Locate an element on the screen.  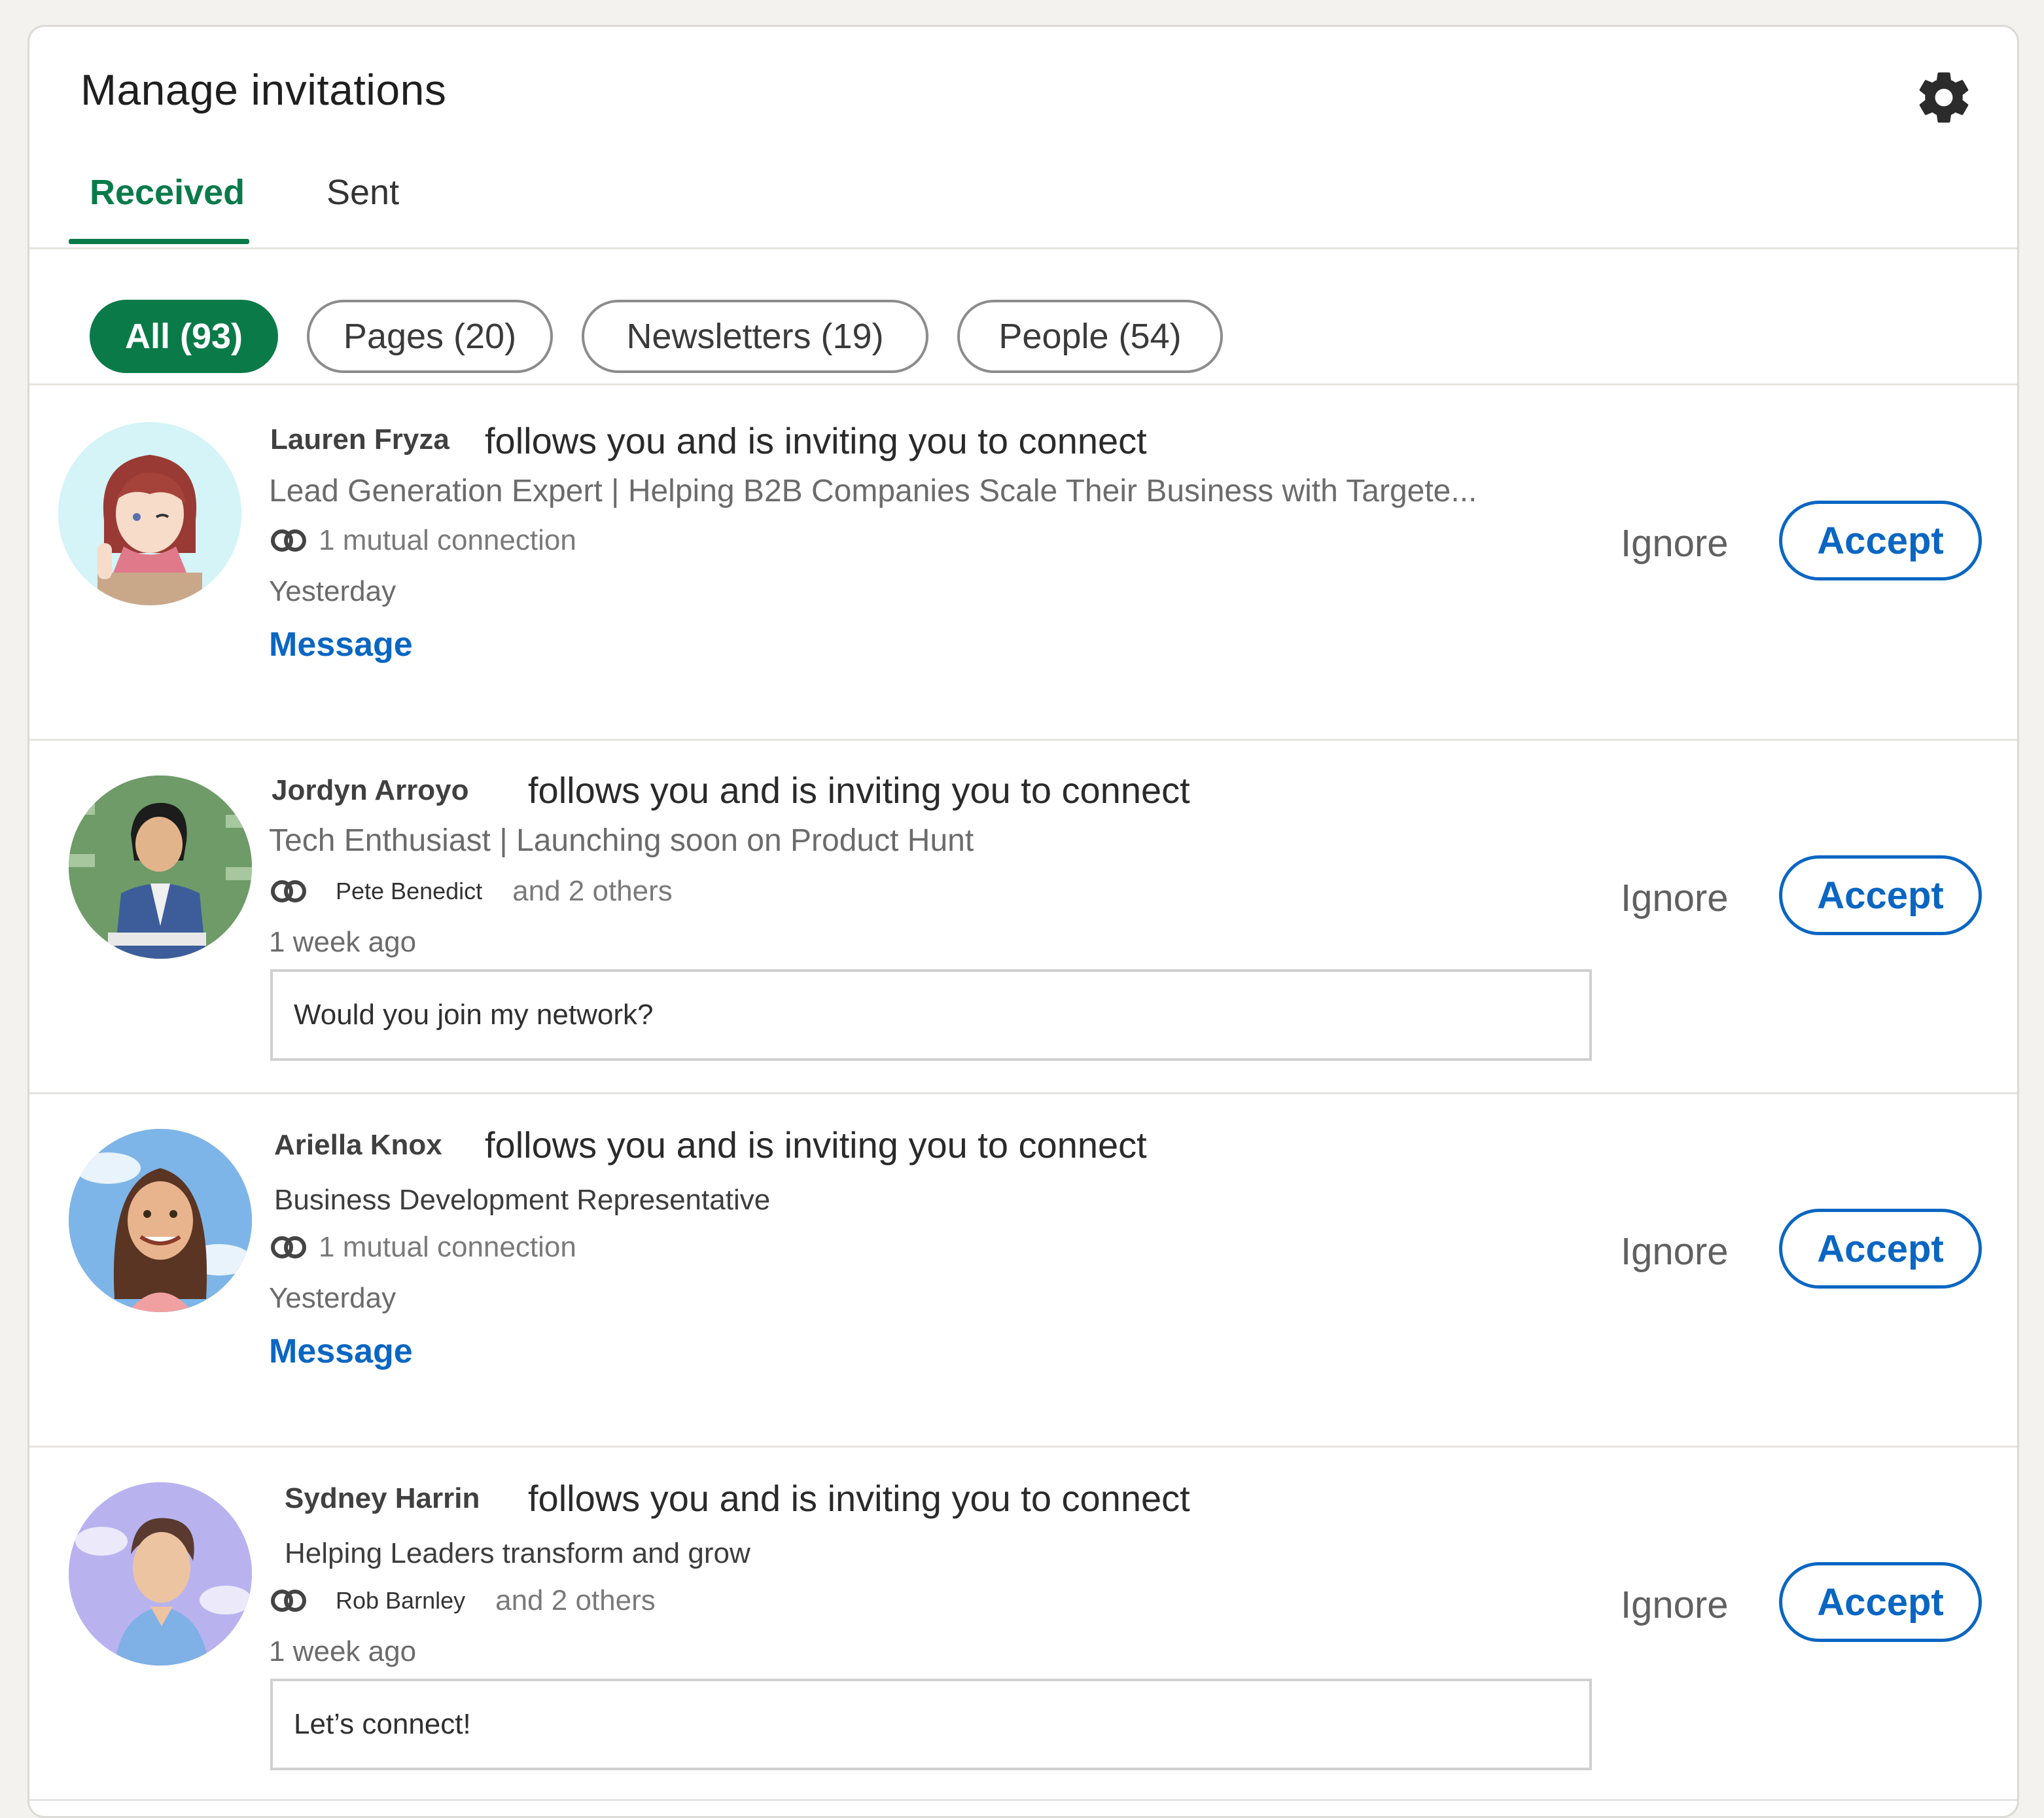
active-tab-indicator is located at coordinates (159, 241).